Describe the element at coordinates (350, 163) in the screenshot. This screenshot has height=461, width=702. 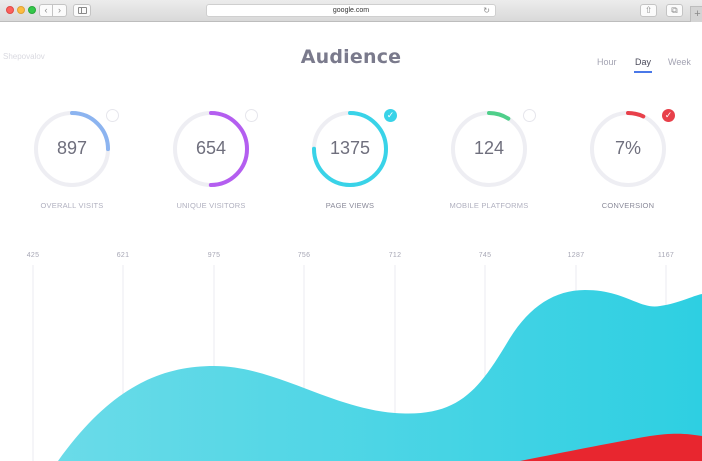
I see `stat-card-page-views: 1375 PAGE VIEWS ✓` at that location.